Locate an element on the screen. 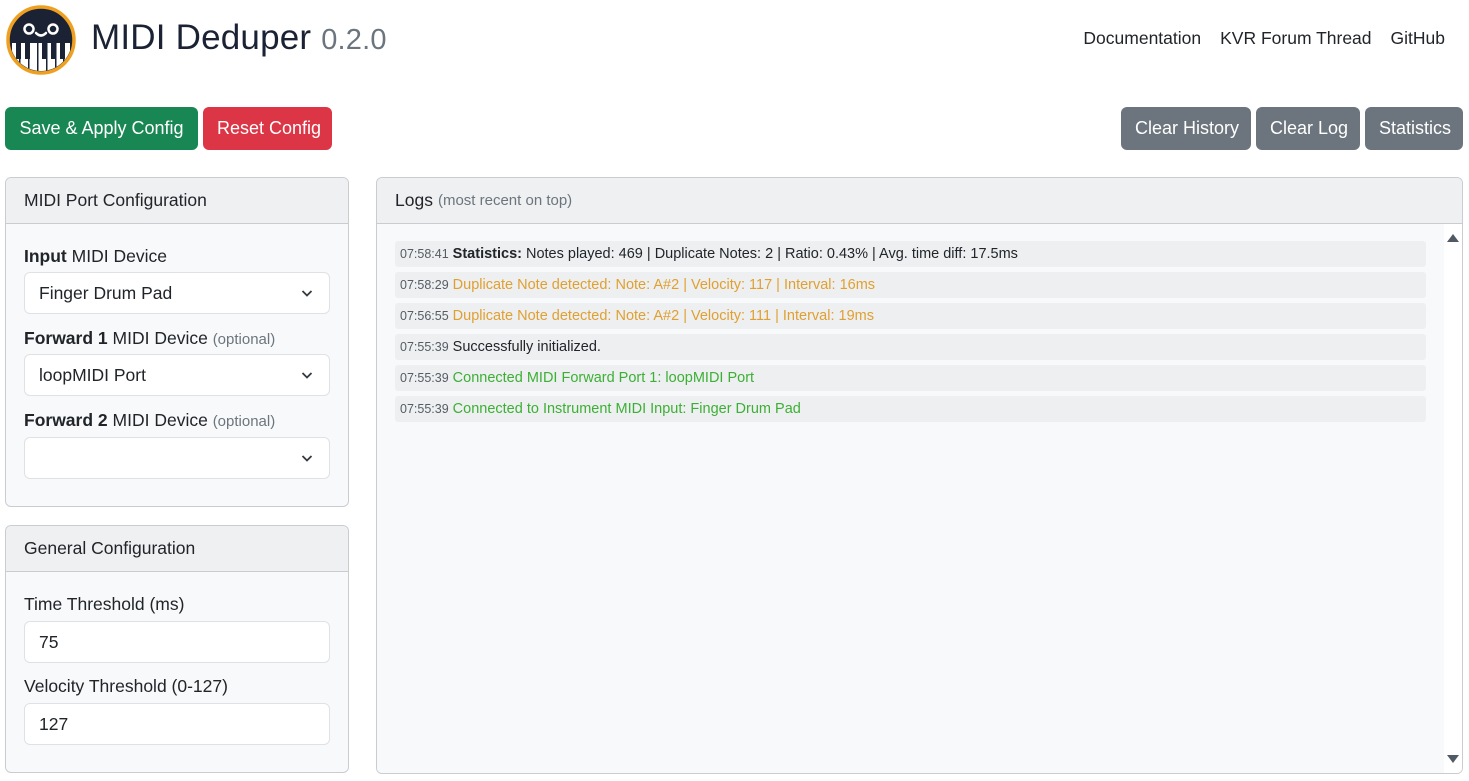  log-timestamp: 07:58:29 is located at coordinates (424, 285).